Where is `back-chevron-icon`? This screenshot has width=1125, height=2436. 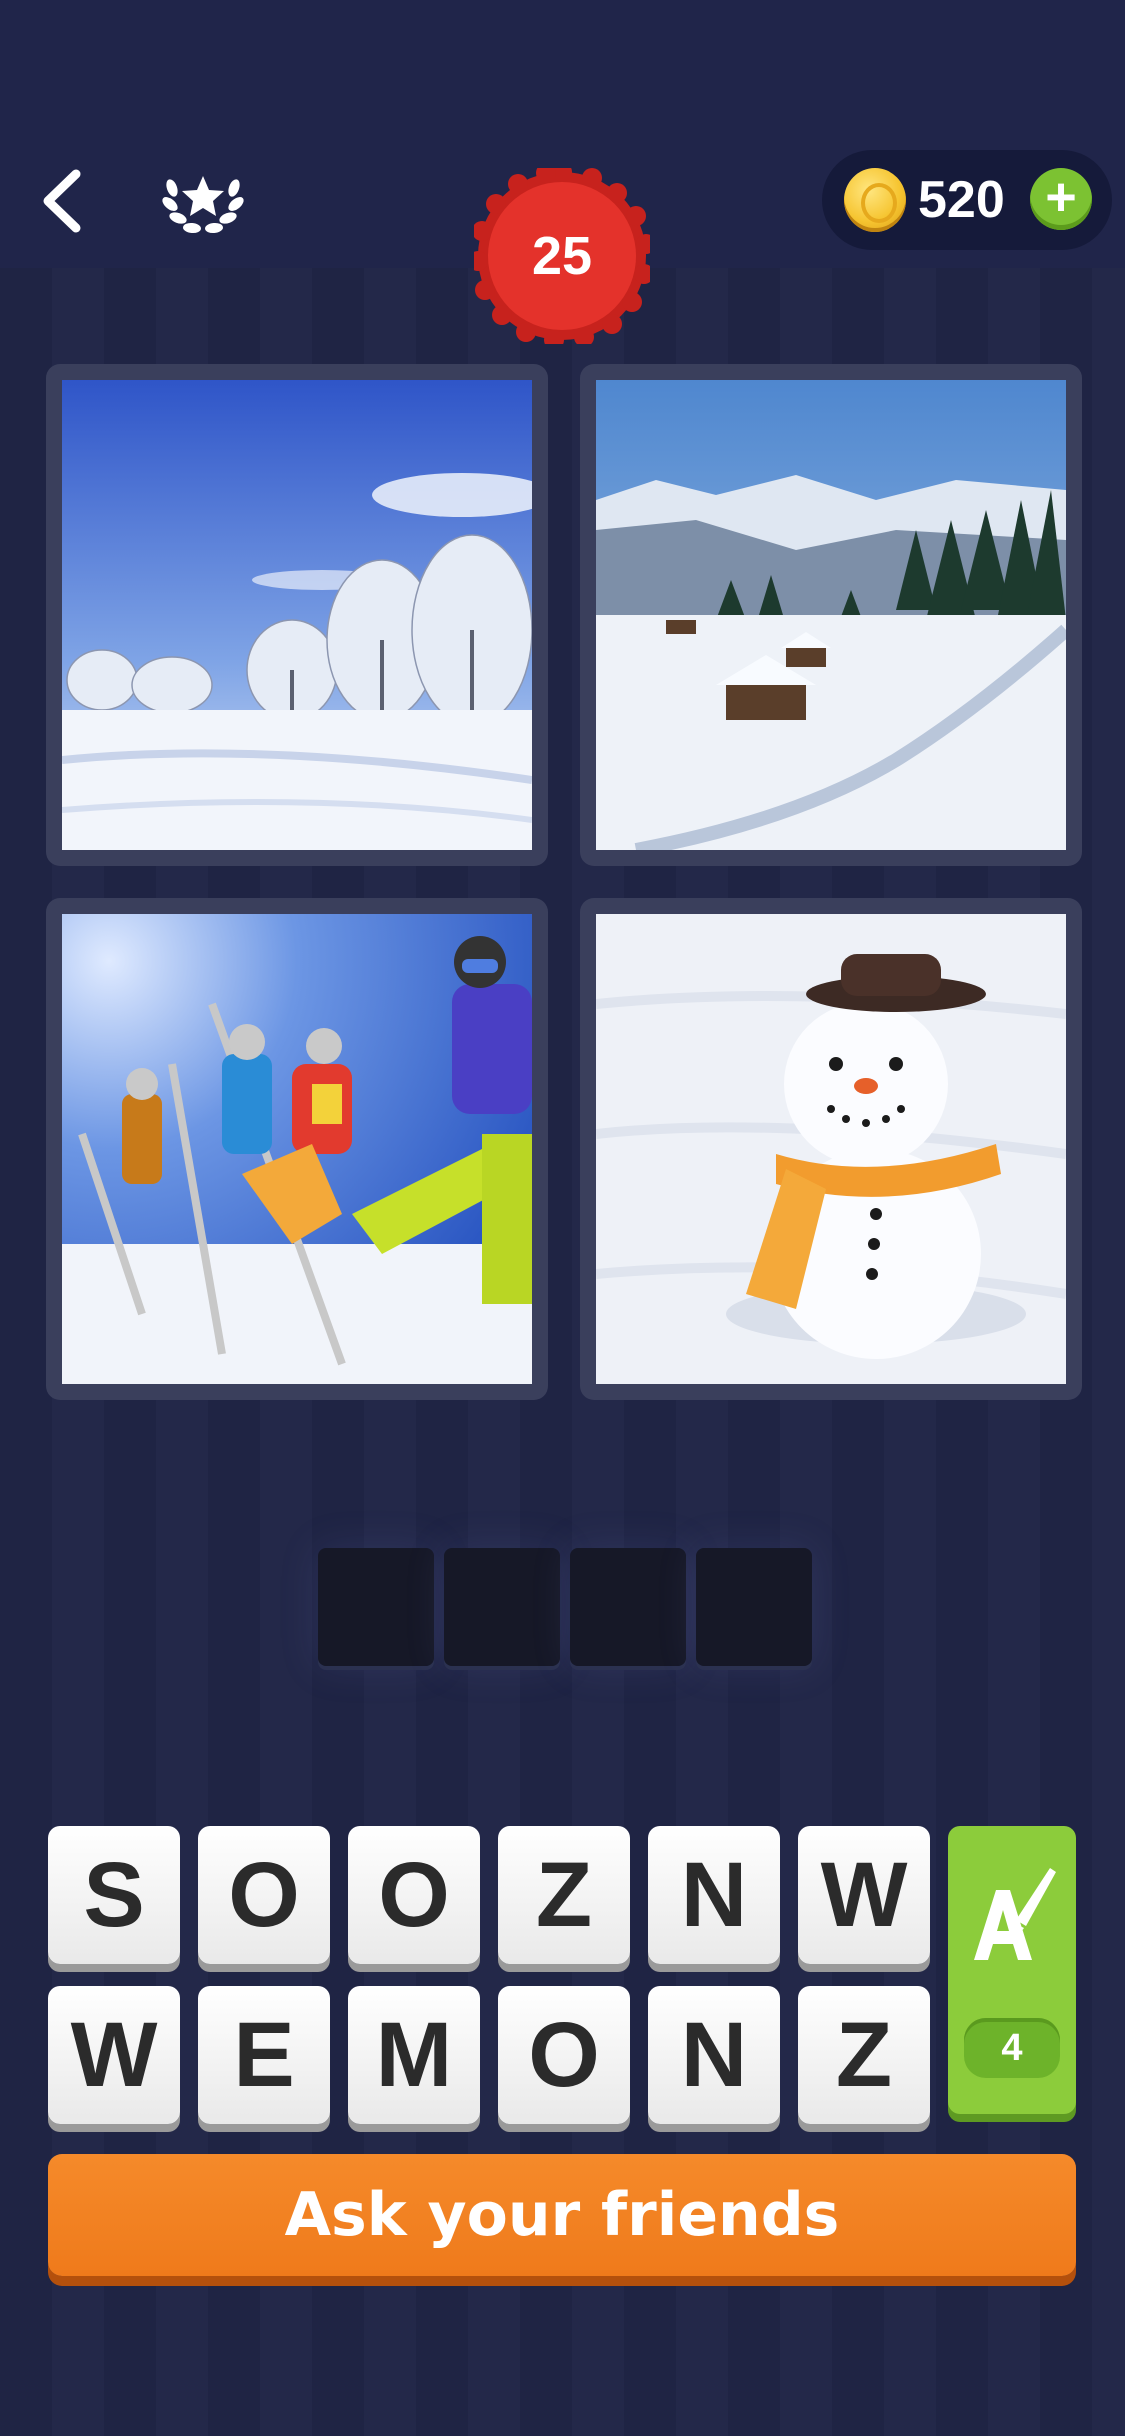 back-chevron-icon is located at coordinates (64, 201).